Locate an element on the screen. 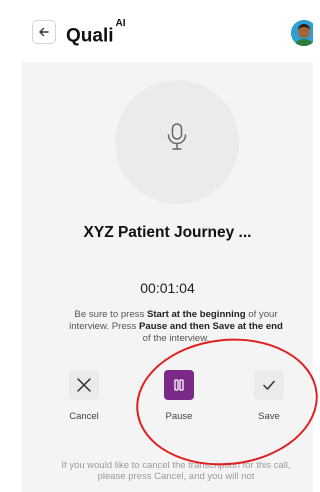 Image resolution: width=320 pixels, height=492 pixels. instructions-part-1: Be sure to press is located at coordinates (110, 314).